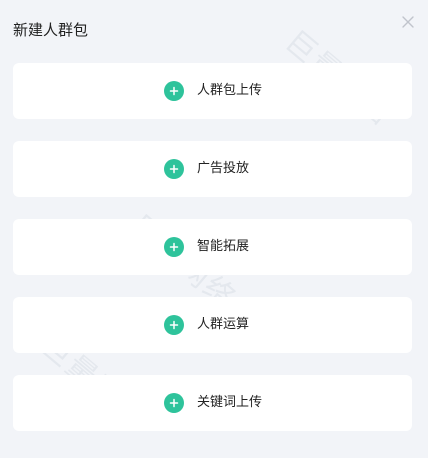  I want to click on option-label: 广告投放, so click(223, 168).